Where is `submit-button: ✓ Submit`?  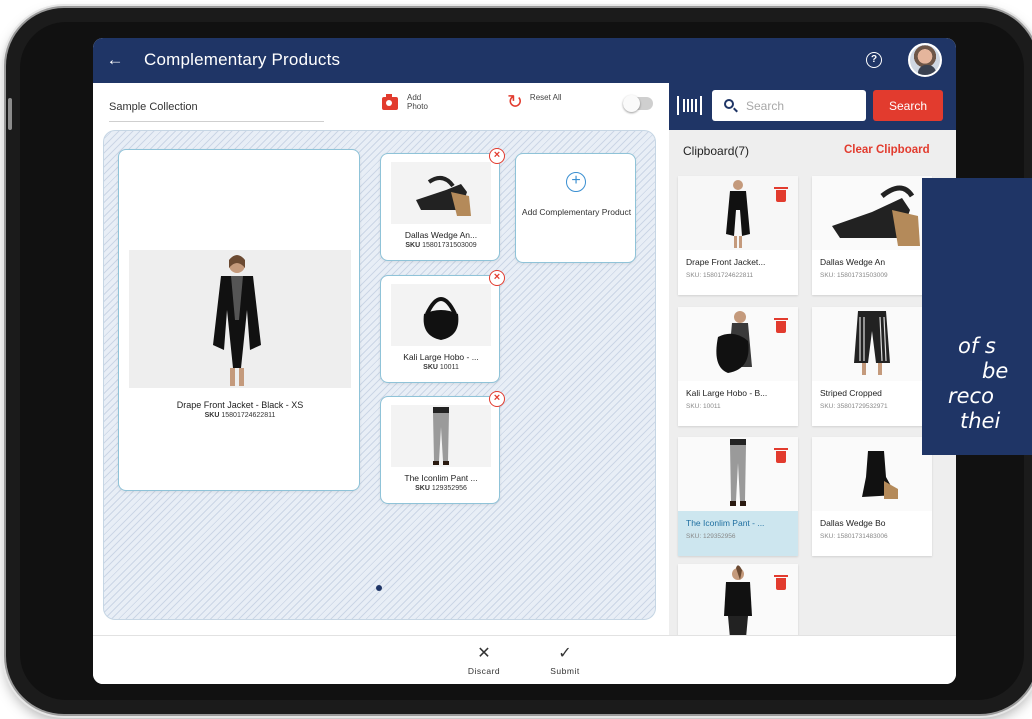 submit-button: ✓ Submit is located at coordinates (565, 661).